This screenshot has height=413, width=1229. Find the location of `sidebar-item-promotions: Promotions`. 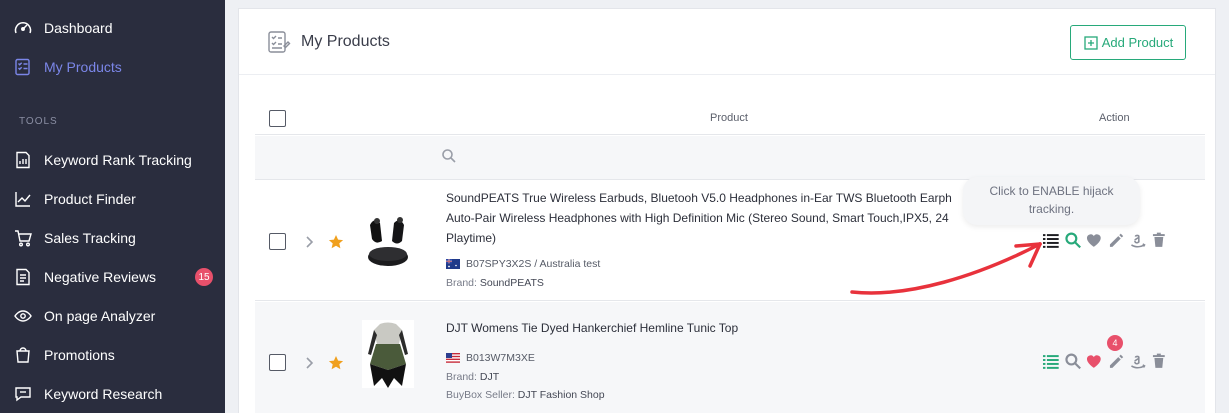

sidebar-item-promotions: Promotions is located at coordinates (112, 355).